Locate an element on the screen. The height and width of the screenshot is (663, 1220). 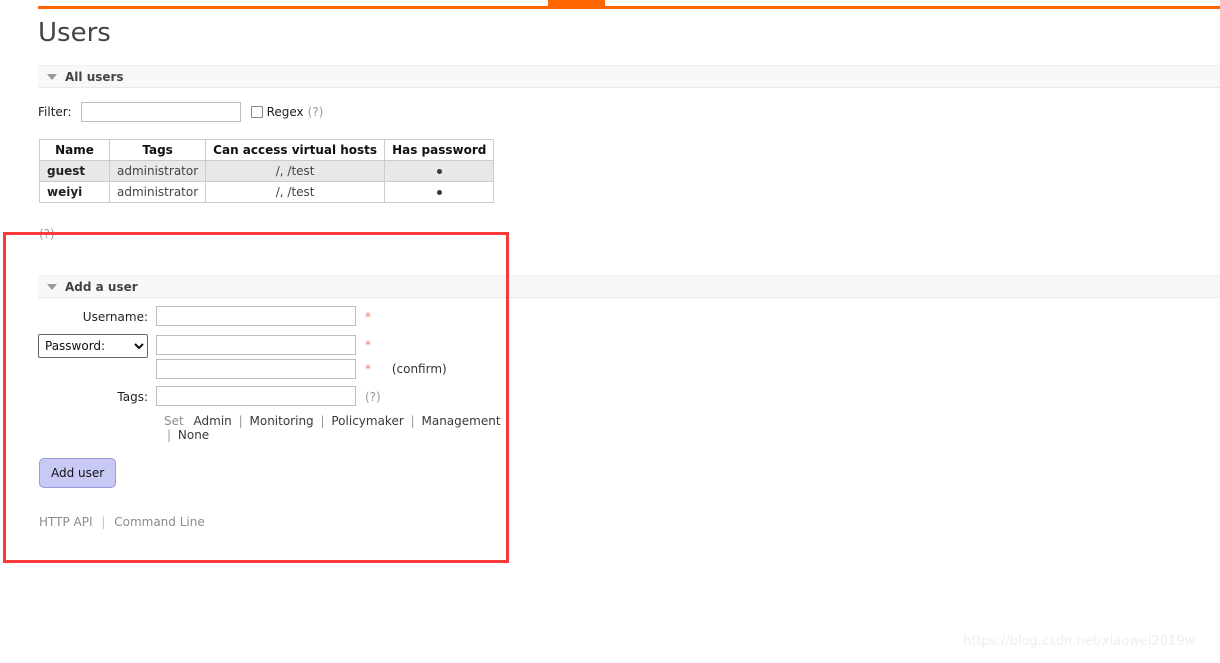
regex-checkbox-group: Regex (?) is located at coordinates (287, 112).